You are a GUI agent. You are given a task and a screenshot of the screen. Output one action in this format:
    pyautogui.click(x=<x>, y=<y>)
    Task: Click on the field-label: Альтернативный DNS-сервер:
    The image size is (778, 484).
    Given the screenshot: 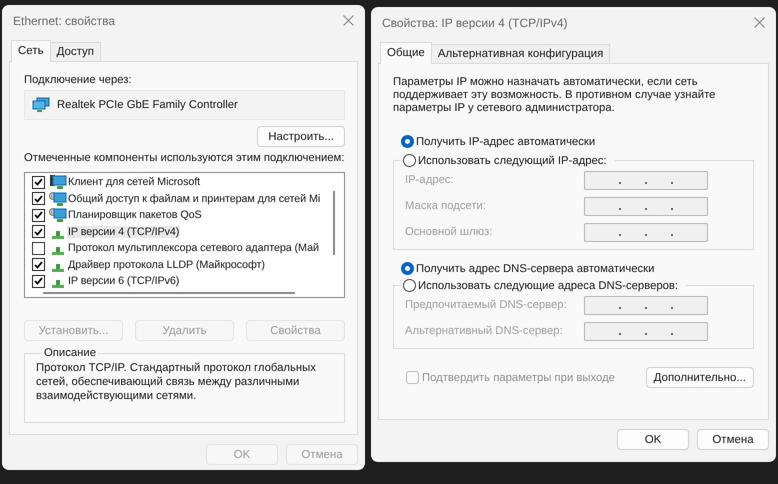 What is the action you would take?
    pyautogui.click(x=484, y=331)
    